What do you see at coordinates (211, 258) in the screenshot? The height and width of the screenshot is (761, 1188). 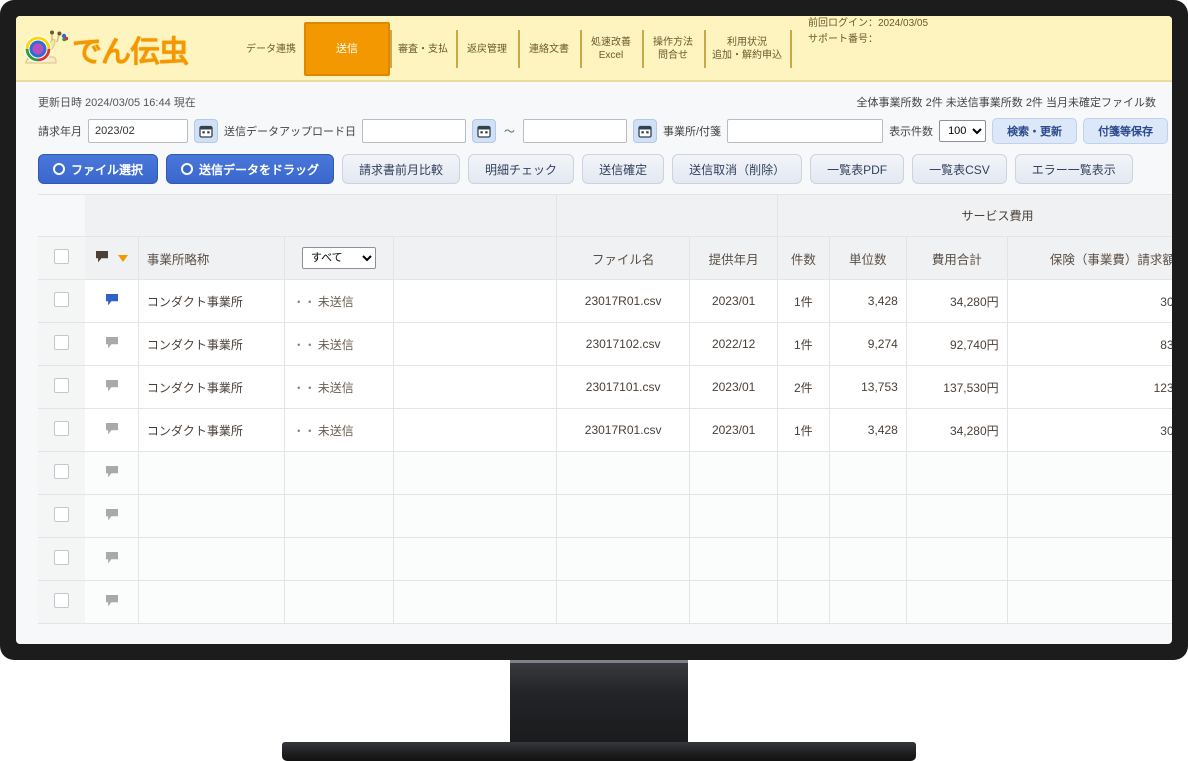 I see `header-office-name: 事業所略称` at bounding box center [211, 258].